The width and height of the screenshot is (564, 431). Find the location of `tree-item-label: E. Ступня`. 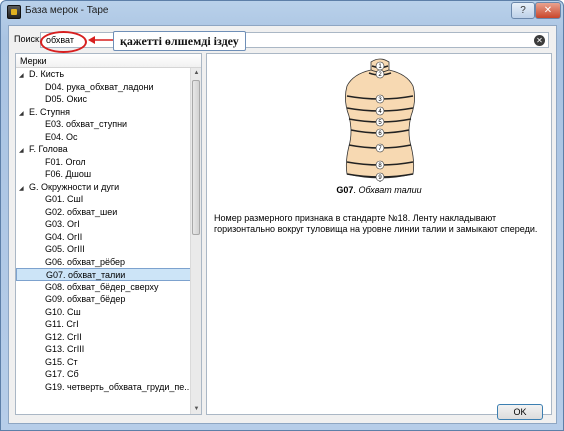

tree-item-label: E. Ступня is located at coordinates (49, 111).